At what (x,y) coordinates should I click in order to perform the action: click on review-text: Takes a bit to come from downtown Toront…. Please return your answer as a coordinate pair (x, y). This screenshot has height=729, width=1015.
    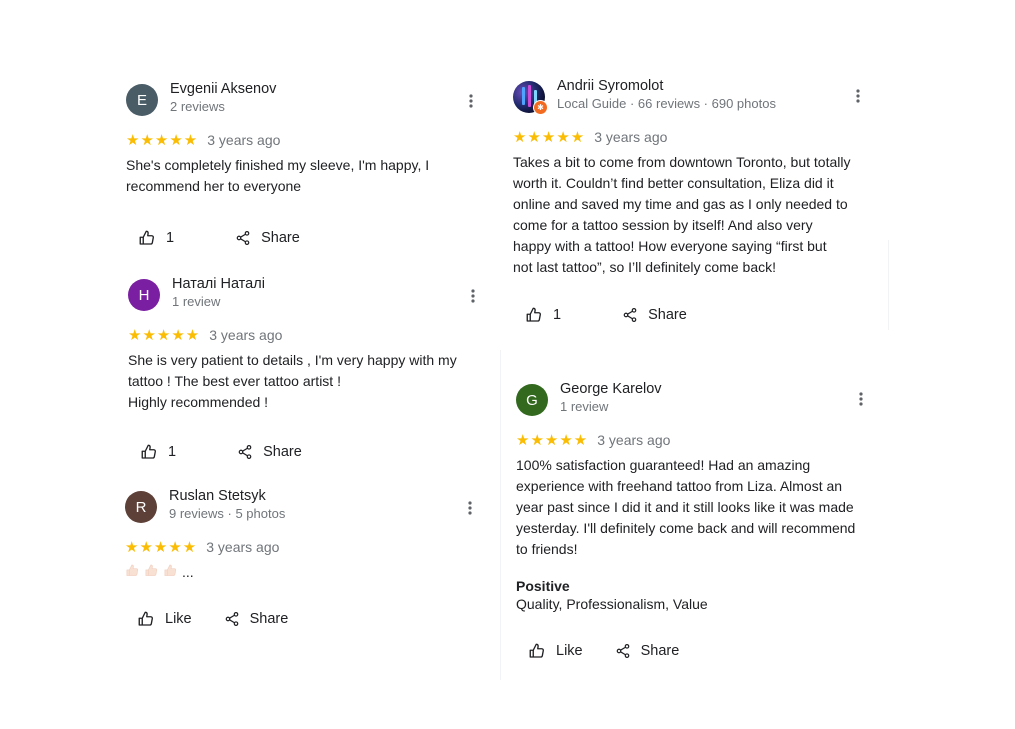
    Looking at the image, I should click on (682, 214).